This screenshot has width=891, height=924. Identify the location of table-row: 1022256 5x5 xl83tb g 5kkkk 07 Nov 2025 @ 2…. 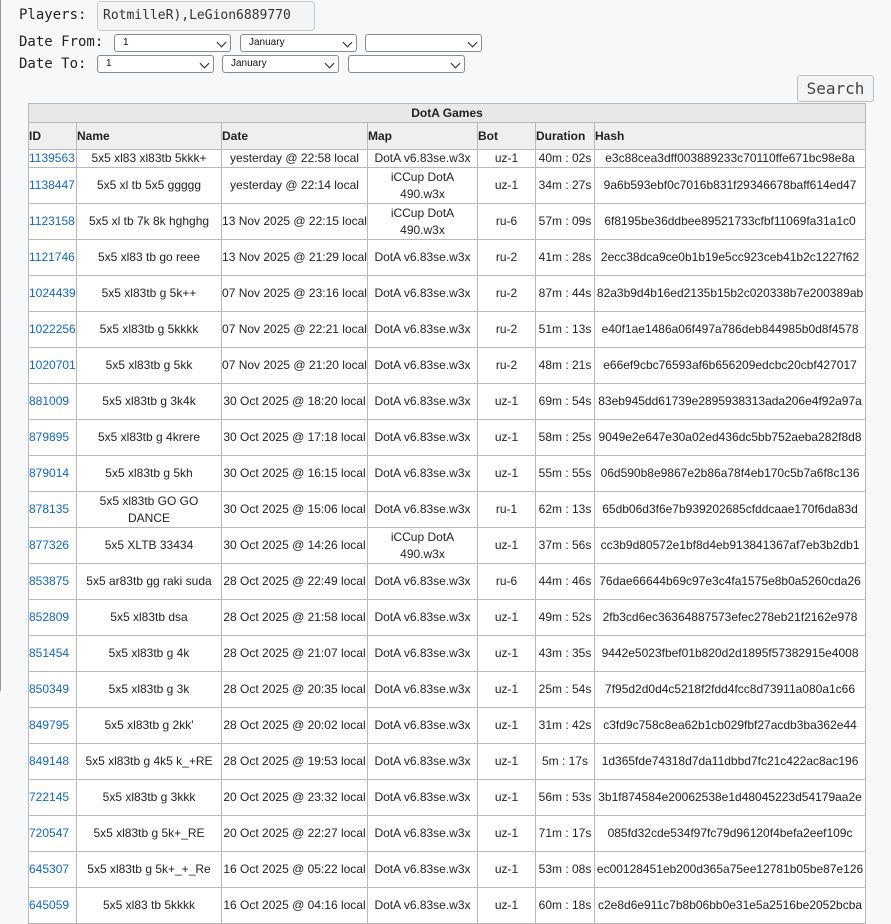
(447, 329).